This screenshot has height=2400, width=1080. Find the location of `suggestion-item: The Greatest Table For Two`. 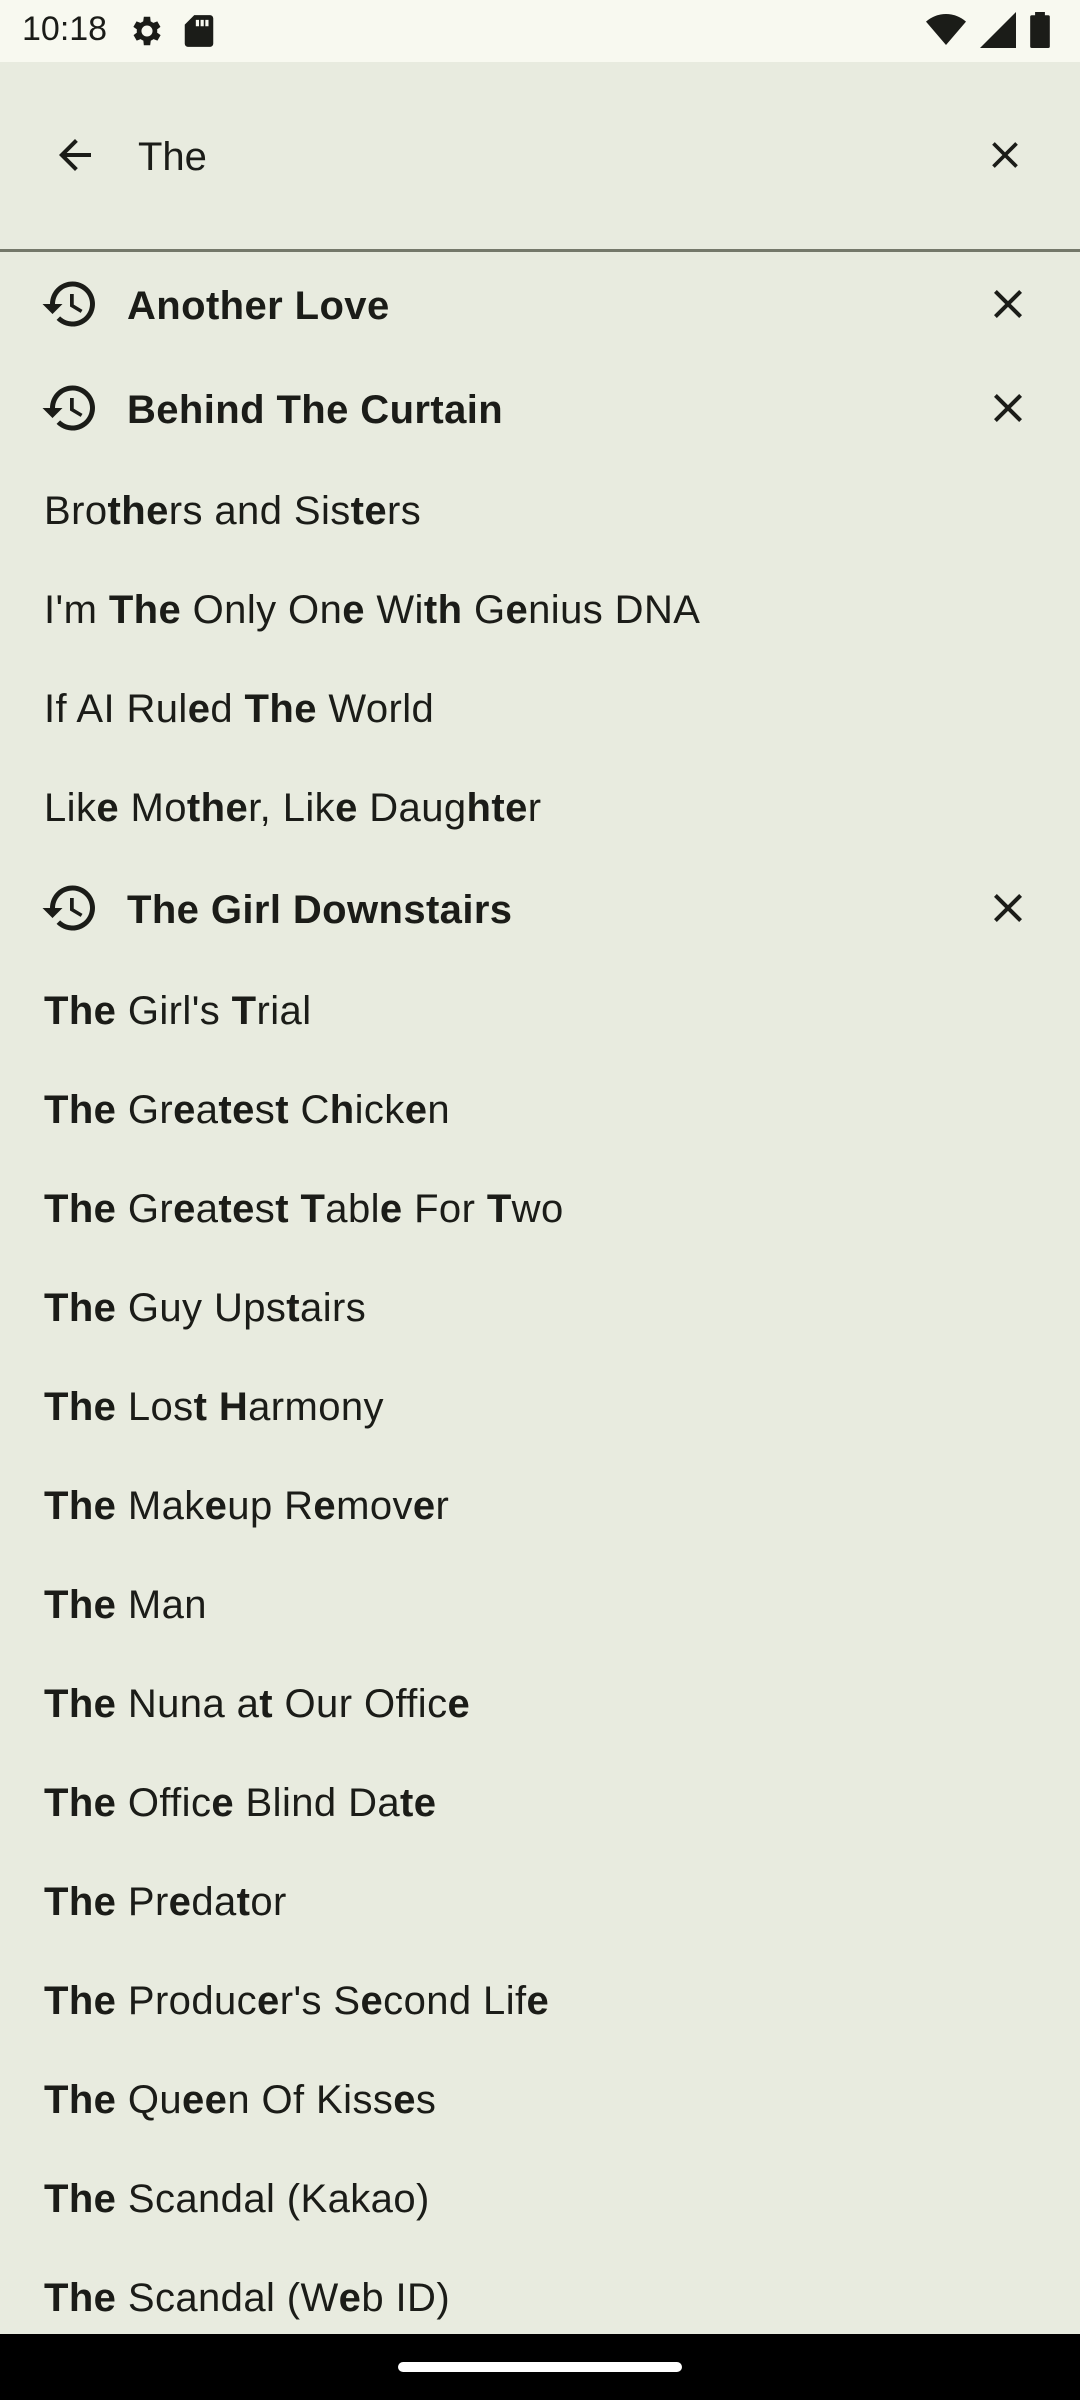

suggestion-item: The Greatest Table For Two is located at coordinates (540, 1209).